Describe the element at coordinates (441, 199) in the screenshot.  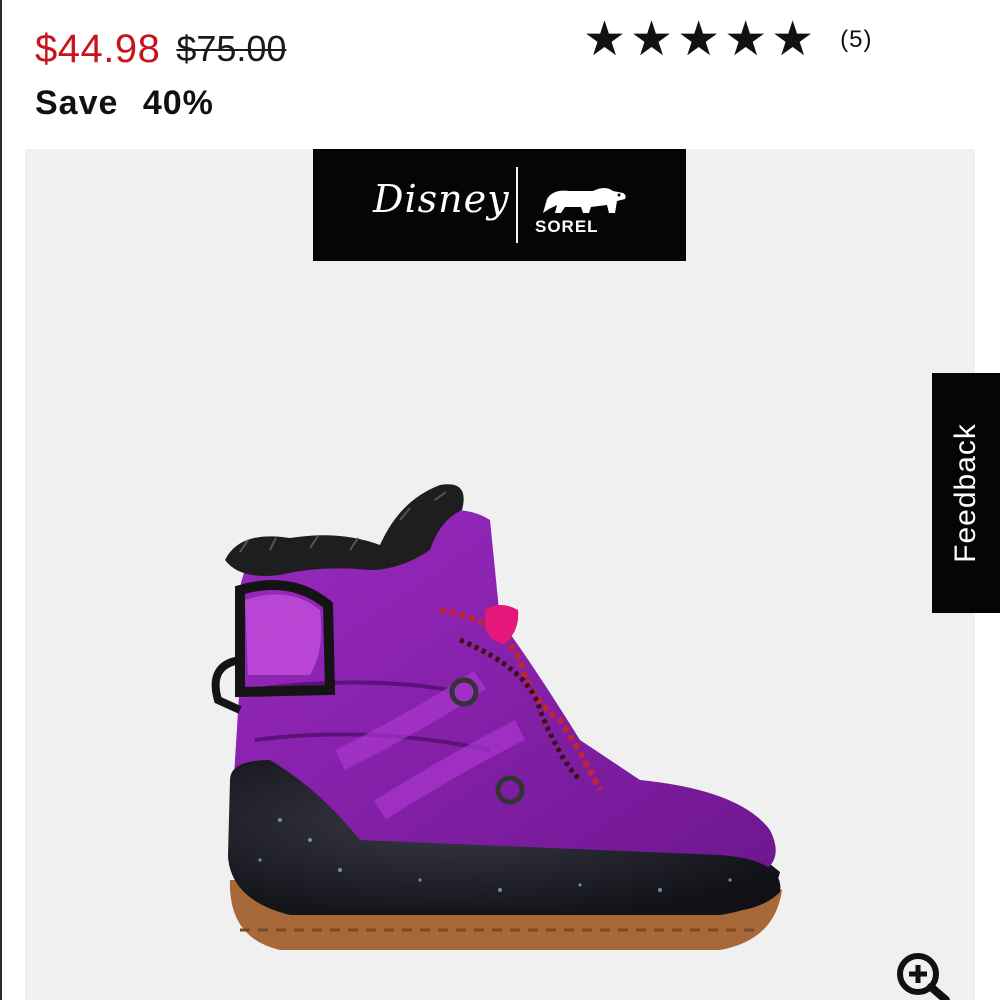
I see `disney-logo: Disney` at that location.